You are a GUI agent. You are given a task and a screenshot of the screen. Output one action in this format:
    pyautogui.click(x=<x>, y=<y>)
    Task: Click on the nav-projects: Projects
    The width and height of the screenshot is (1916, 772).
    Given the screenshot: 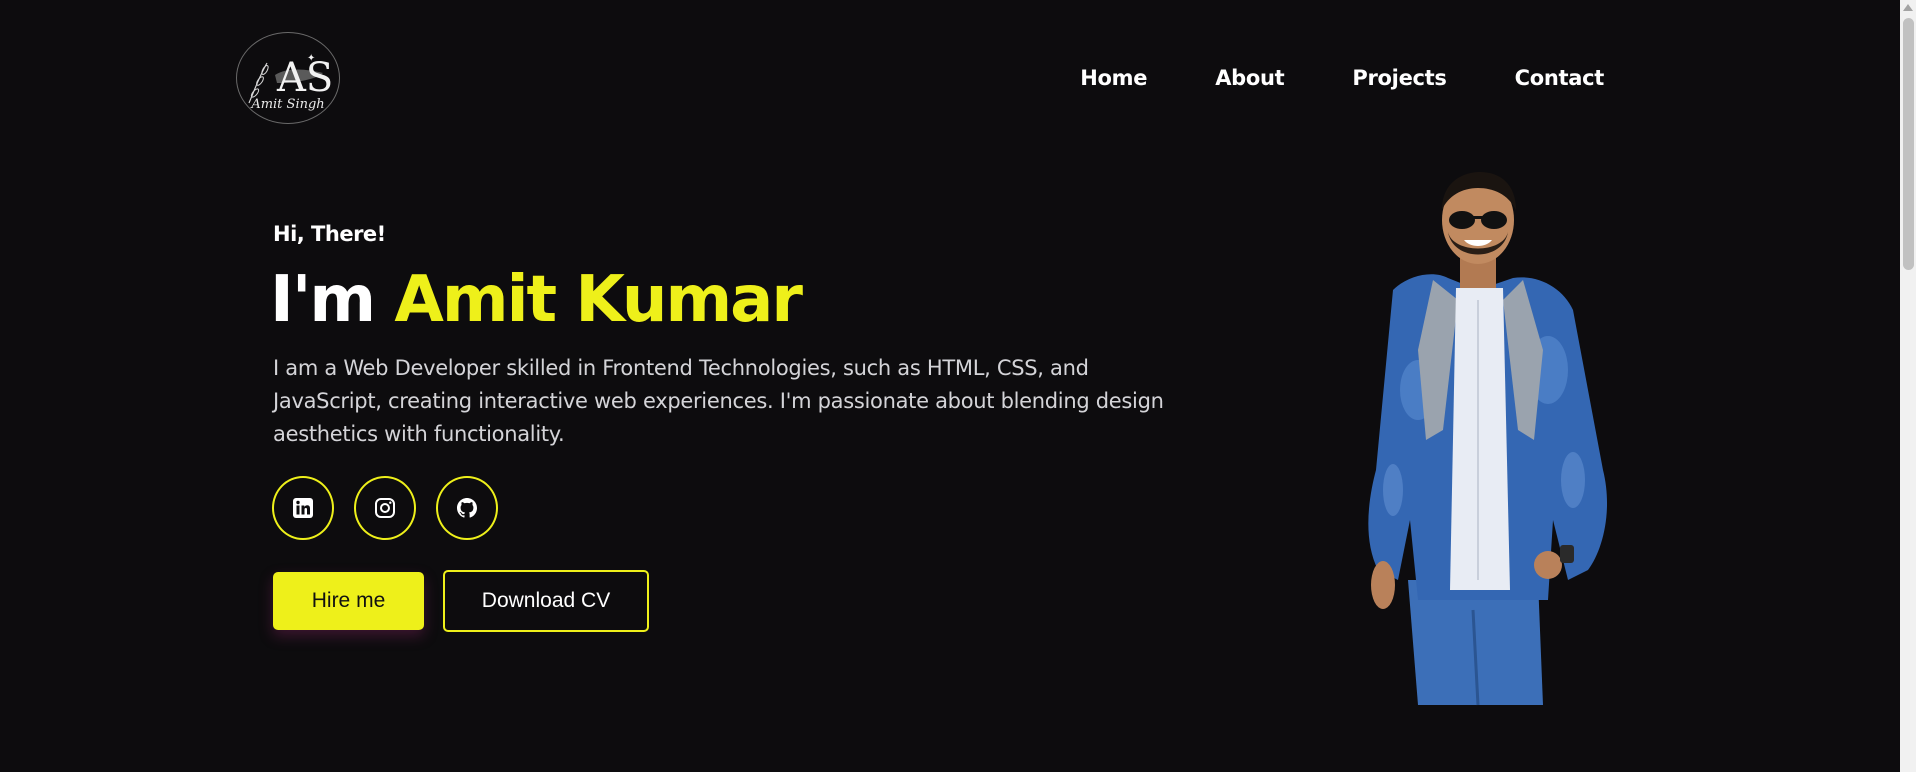 What is the action you would take?
    pyautogui.click(x=1399, y=78)
    